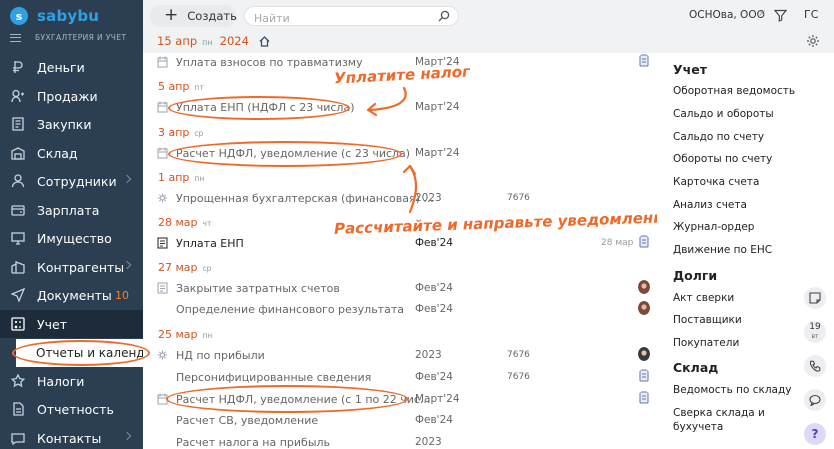  I want to click on calendar-button: 19 вт, so click(815, 332).